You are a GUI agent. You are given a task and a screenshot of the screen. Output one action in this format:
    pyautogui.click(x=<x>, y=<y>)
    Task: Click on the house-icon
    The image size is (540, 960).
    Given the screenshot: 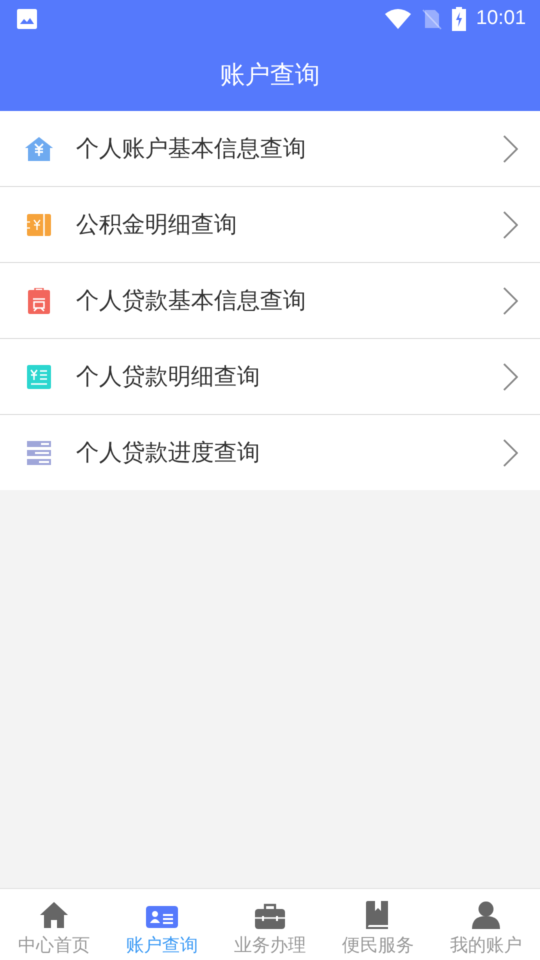 What is the action you would take?
    pyautogui.click(x=39, y=149)
    